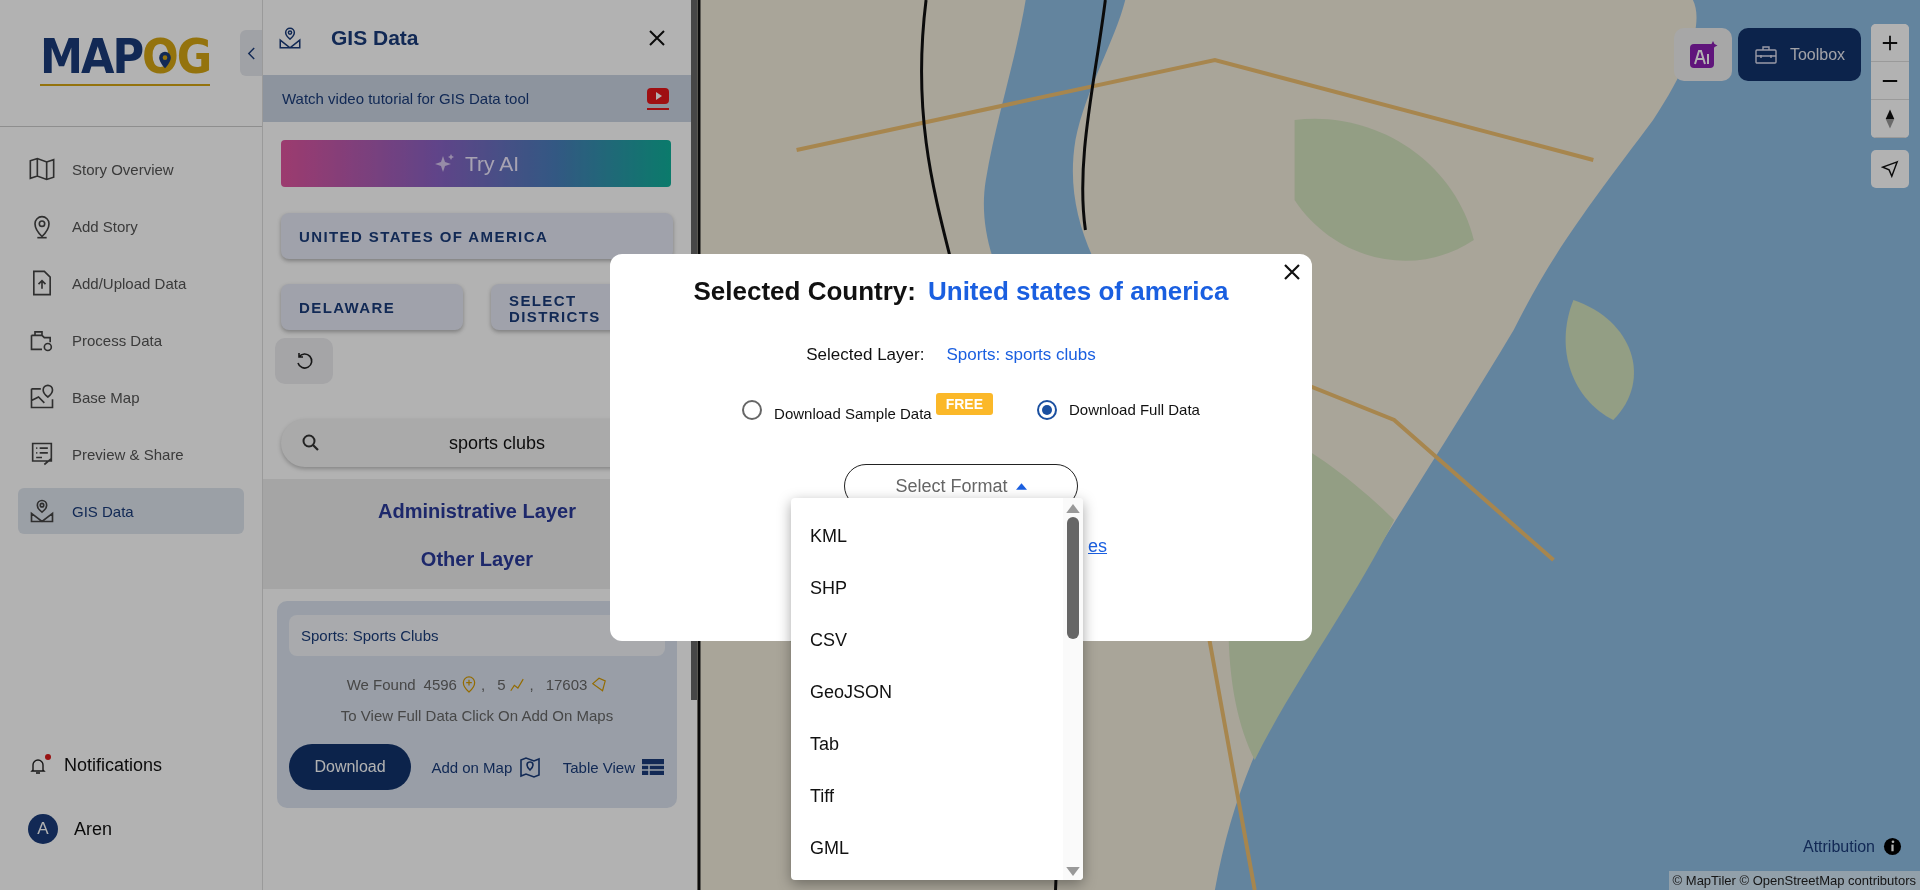 The height and width of the screenshot is (890, 1920). What do you see at coordinates (1852, 846) in the screenshot?
I see `attribution-button: Attribution` at bounding box center [1852, 846].